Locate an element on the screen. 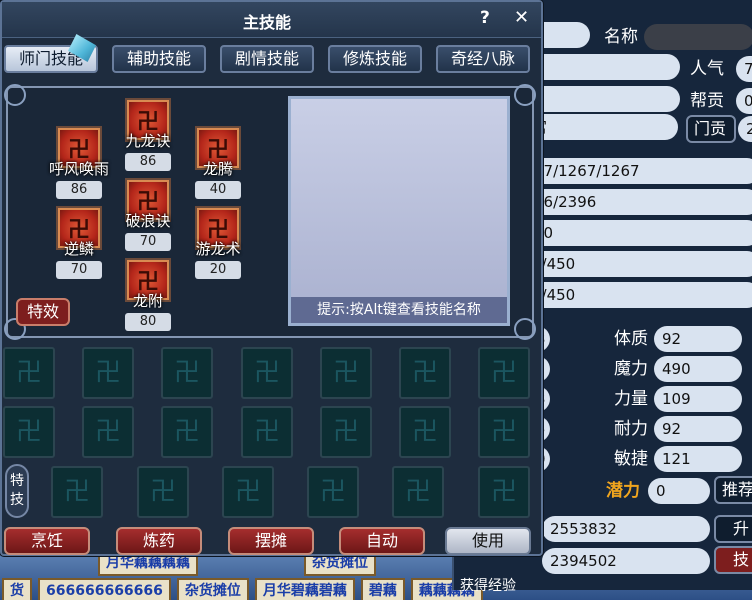  stall-sign: 月华碧藕碧藕 is located at coordinates (304, 589).